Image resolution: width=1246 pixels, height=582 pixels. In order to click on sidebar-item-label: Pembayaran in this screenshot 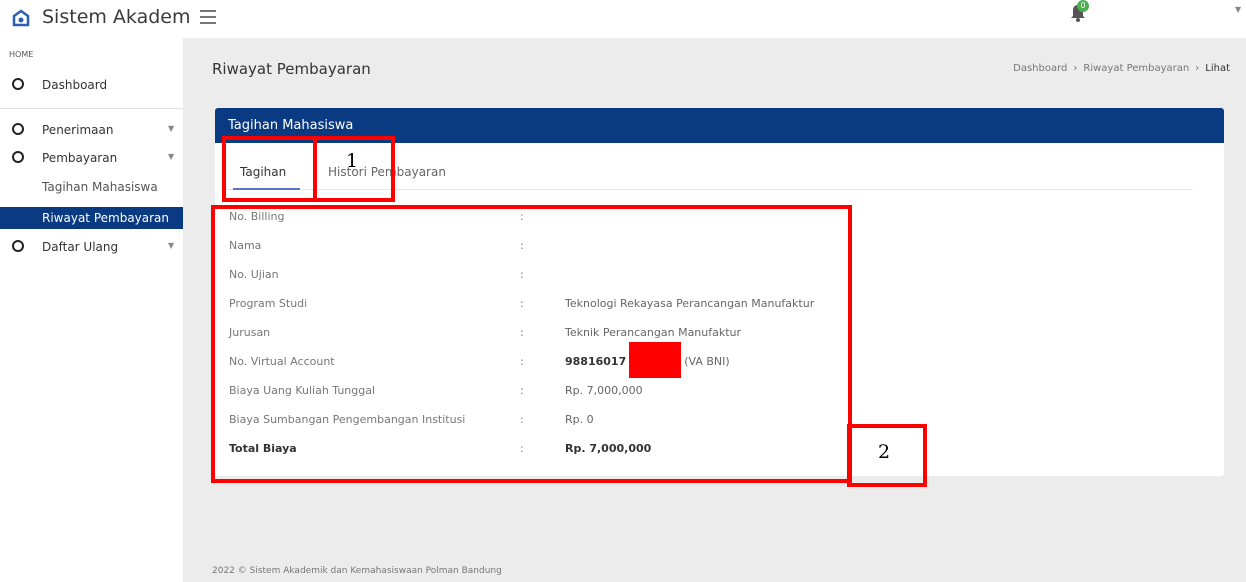, I will do `click(80, 158)`.